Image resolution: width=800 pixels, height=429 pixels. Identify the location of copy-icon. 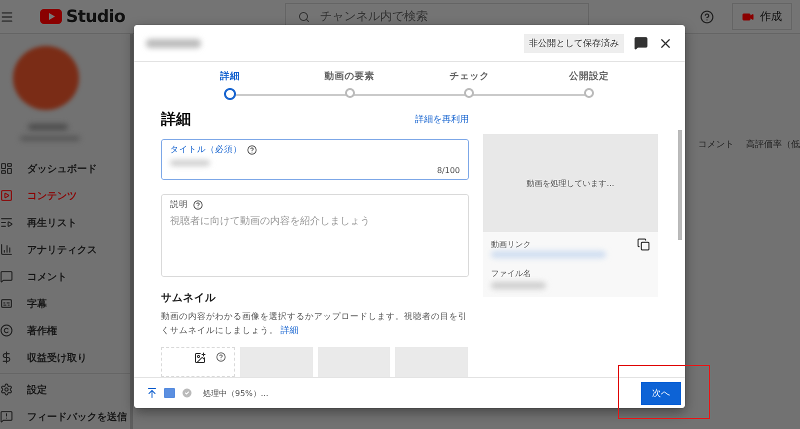
(643, 244).